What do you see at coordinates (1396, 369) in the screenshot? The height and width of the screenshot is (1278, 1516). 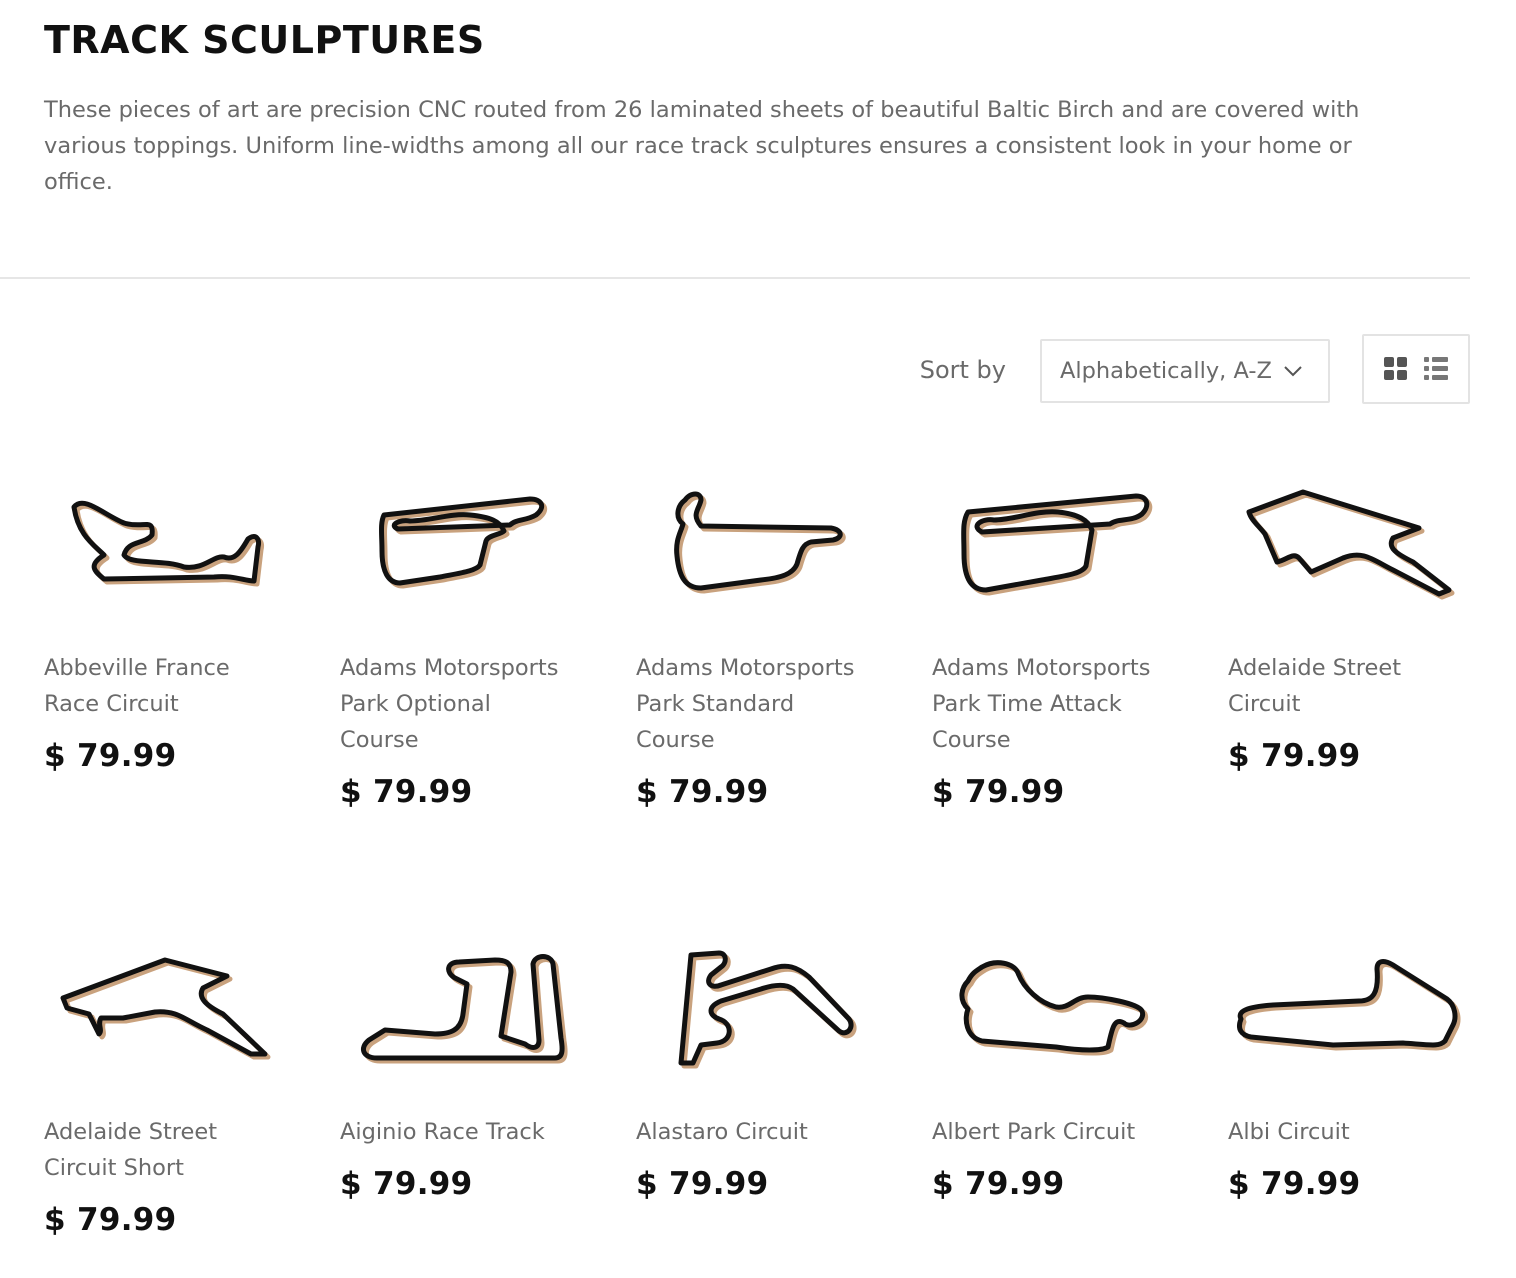 I see `grid-view-icon` at bounding box center [1396, 369].